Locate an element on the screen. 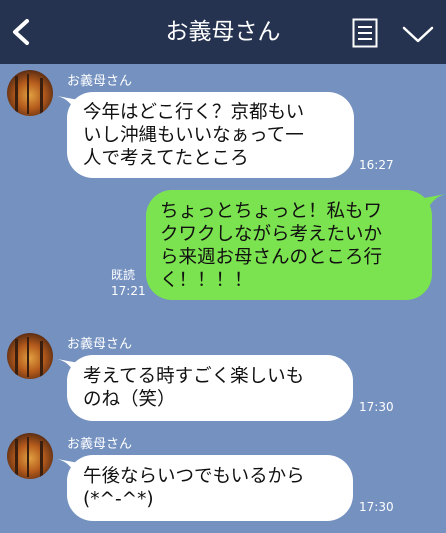  chat-header: お義母さん is located at coordinates (223, 32).